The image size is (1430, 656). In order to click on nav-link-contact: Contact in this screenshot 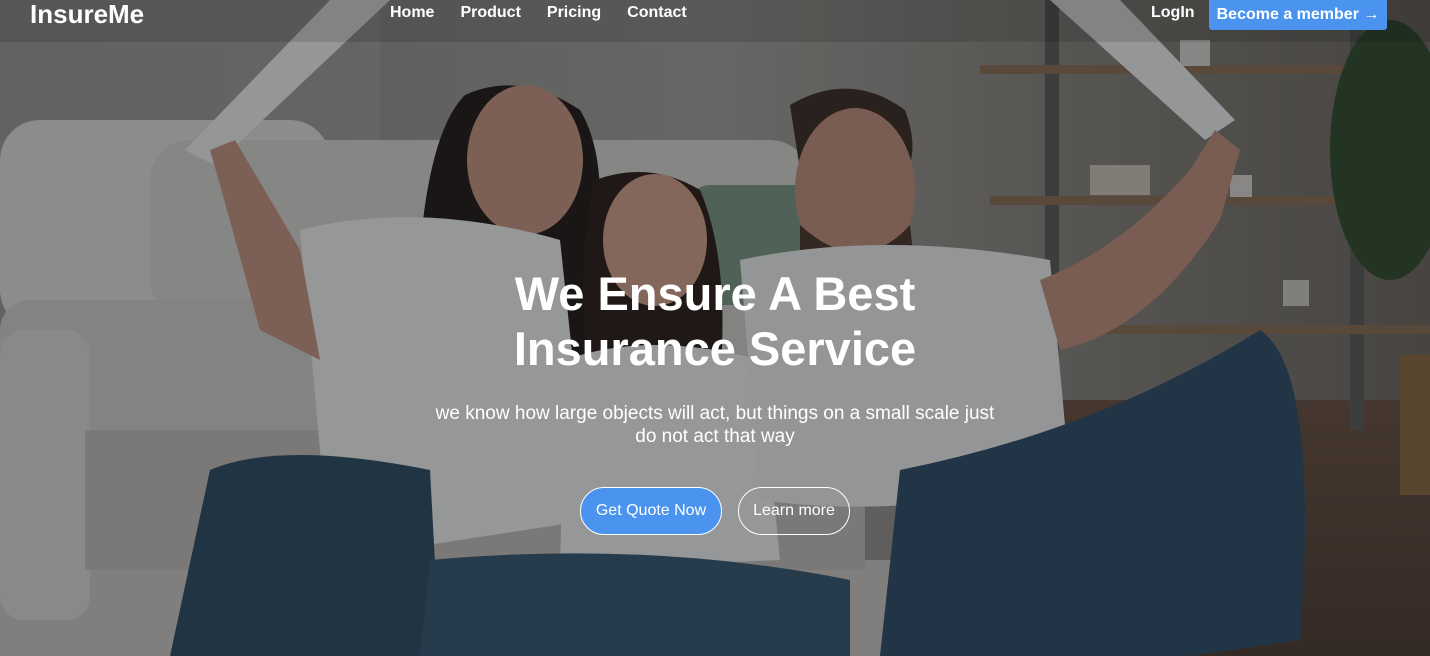, I will do `click(657, 13)`.